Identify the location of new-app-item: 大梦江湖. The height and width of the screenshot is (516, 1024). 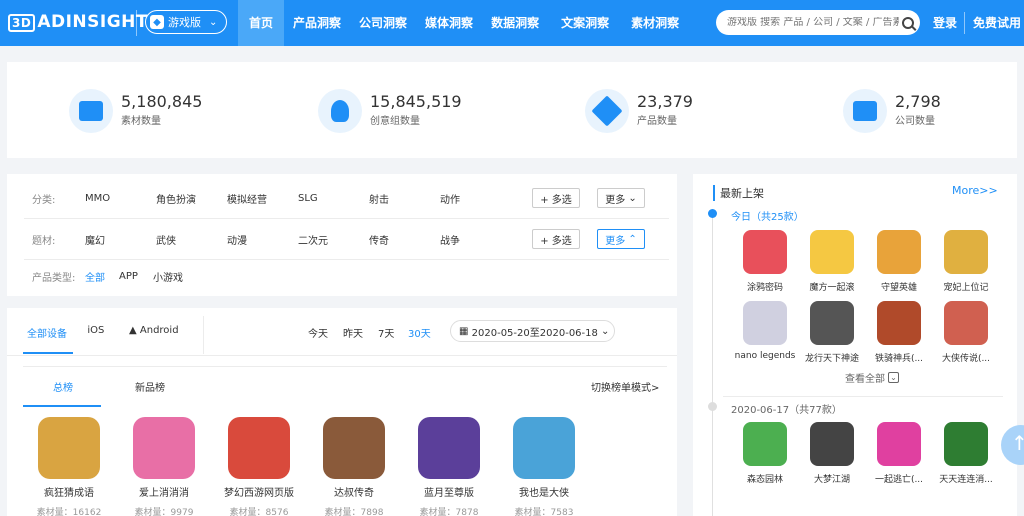
(832, 453).